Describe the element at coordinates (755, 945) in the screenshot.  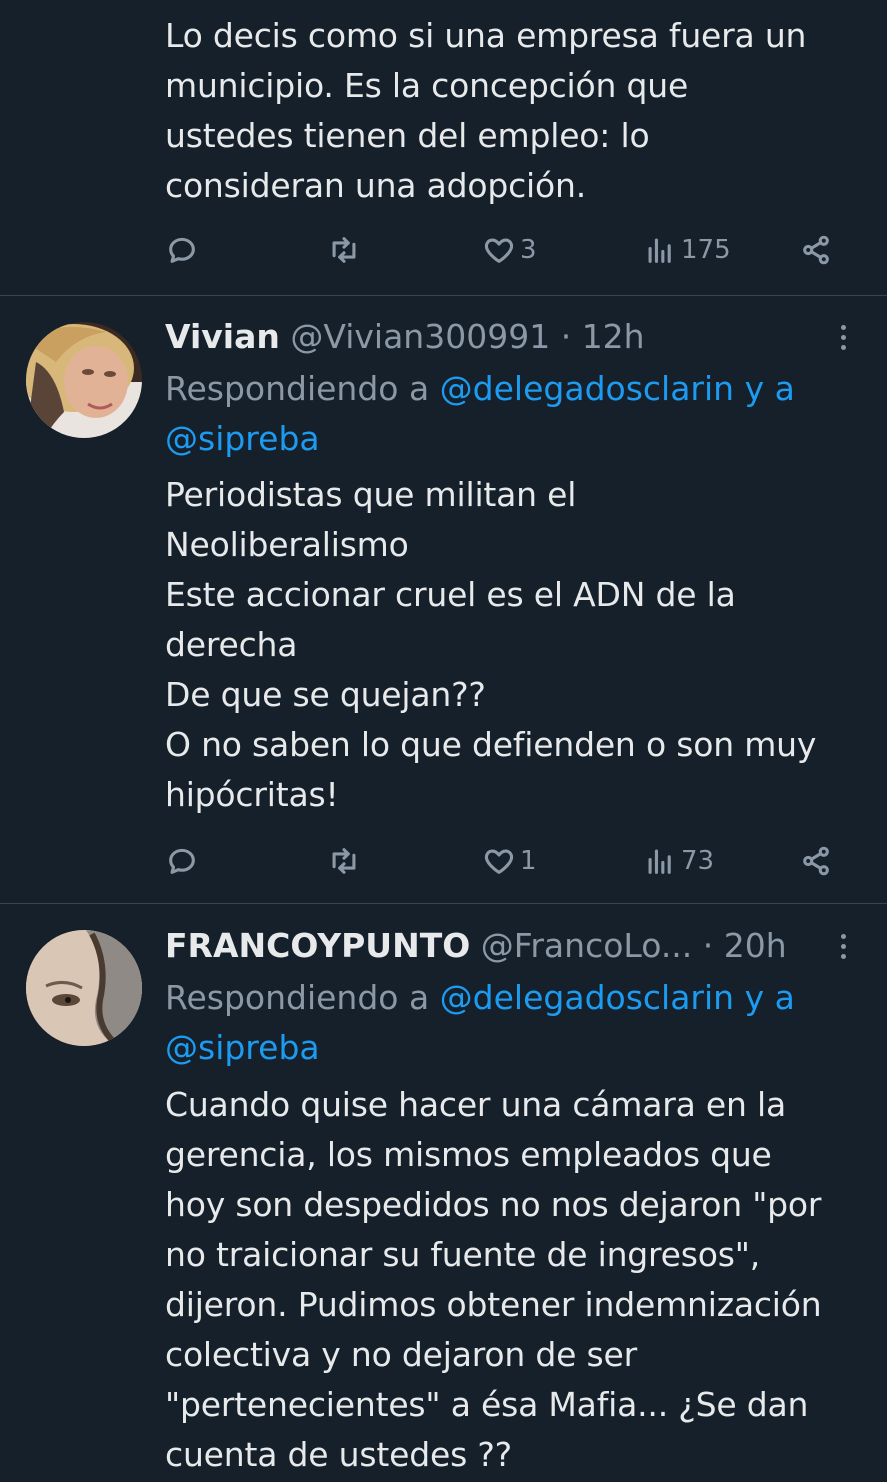
I see `timestamp: 20h` at that location.